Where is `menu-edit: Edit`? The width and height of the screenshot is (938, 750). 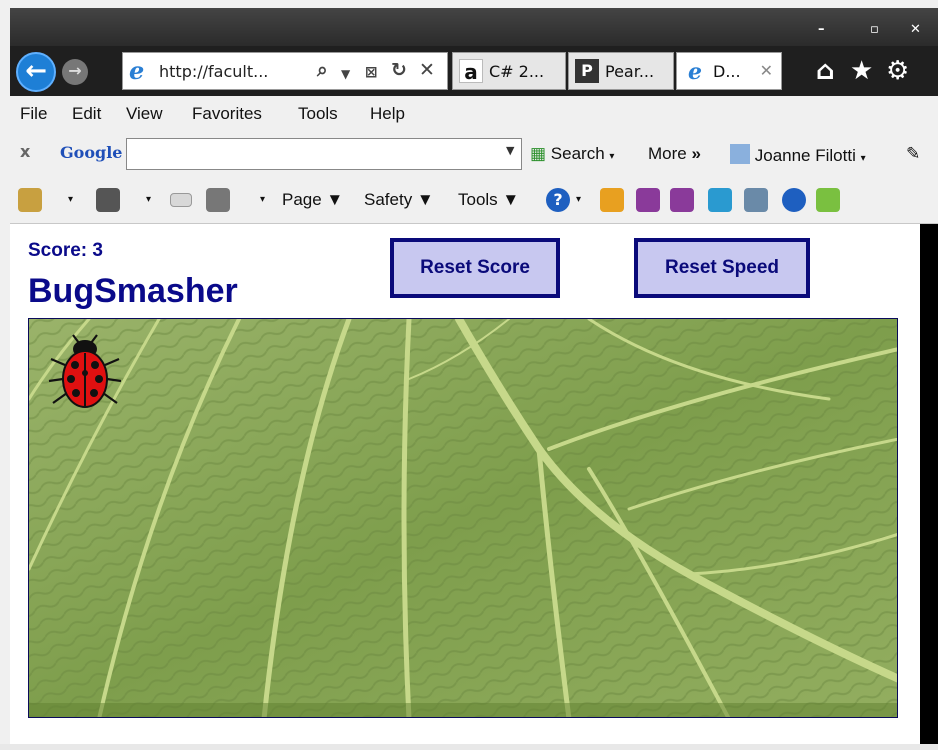 menu-edit: Edit is located at coordinates (86, 114).